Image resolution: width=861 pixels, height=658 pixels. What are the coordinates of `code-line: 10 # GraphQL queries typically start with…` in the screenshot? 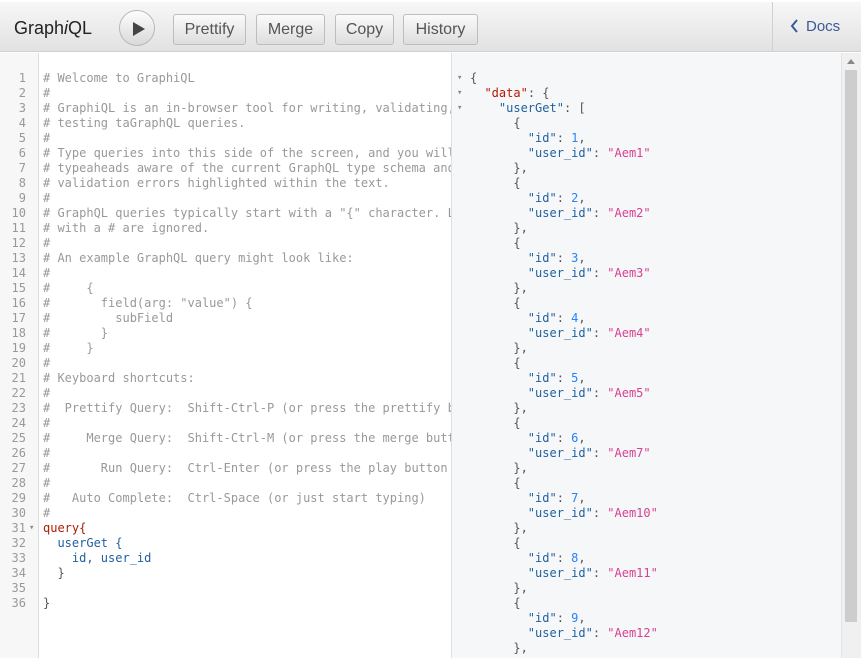 It's located at (225, 213).